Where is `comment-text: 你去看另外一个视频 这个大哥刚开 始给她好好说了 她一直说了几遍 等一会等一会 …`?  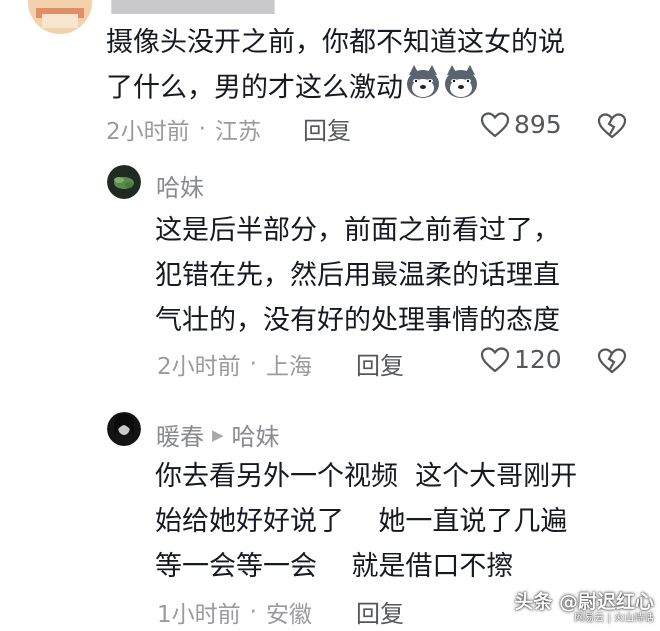
comment-text: 你去看另外一个视频 这个大哥刚开 始给她好好说了 她一直说了几遍 等一会等一会 … is located at coordinates (366, 521).